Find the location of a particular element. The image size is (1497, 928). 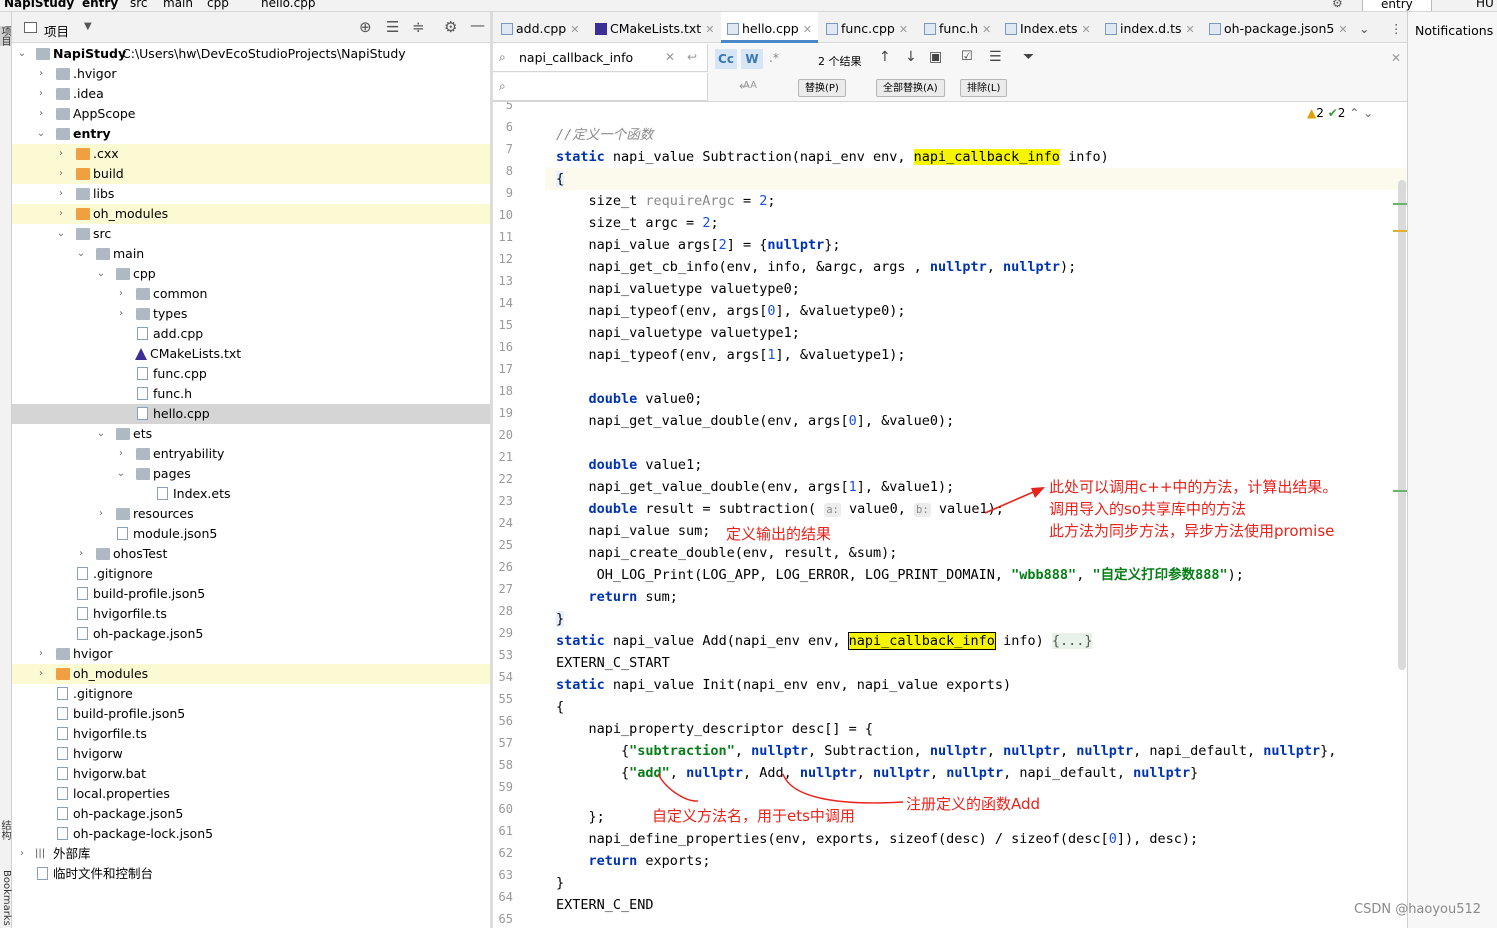

tree-item-ohostest: › ohosTest is located at coordinates (251, 554).